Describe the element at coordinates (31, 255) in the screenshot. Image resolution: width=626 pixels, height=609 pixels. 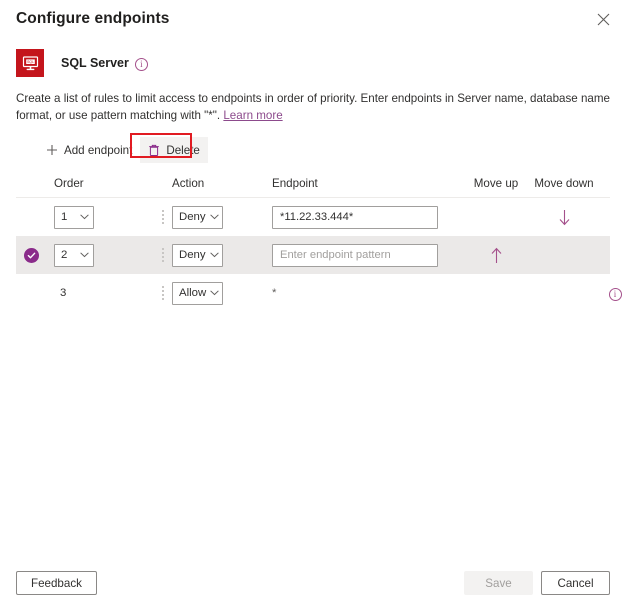
I see `row-checkbox-checked-icon` at that location.